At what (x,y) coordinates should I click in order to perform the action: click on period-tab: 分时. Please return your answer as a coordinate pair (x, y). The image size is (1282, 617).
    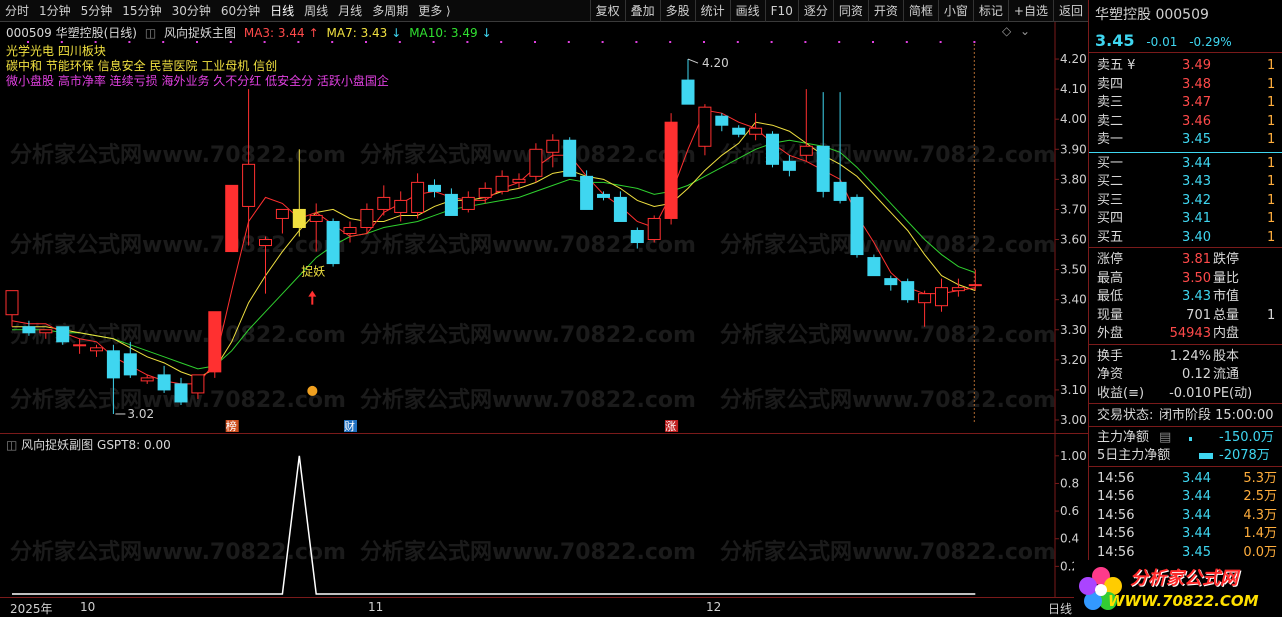
    Looking at the image, I should click on (17, 11).